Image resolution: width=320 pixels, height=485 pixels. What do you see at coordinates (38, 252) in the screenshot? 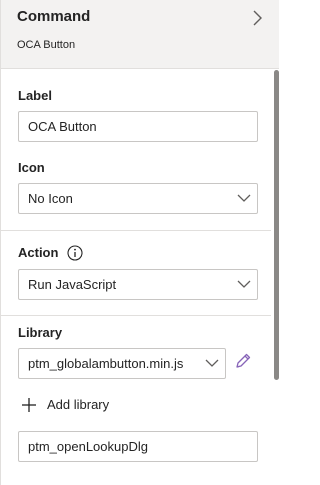
I see `action-field-label: Action` at bounding box center [38, 252].